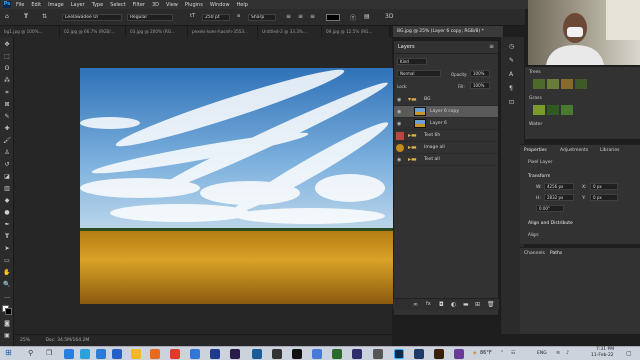 The width and height of the screenshot is (640, 360). I want to click on layer-row-layer6: ◉ Layer 6, so click(446, 124).